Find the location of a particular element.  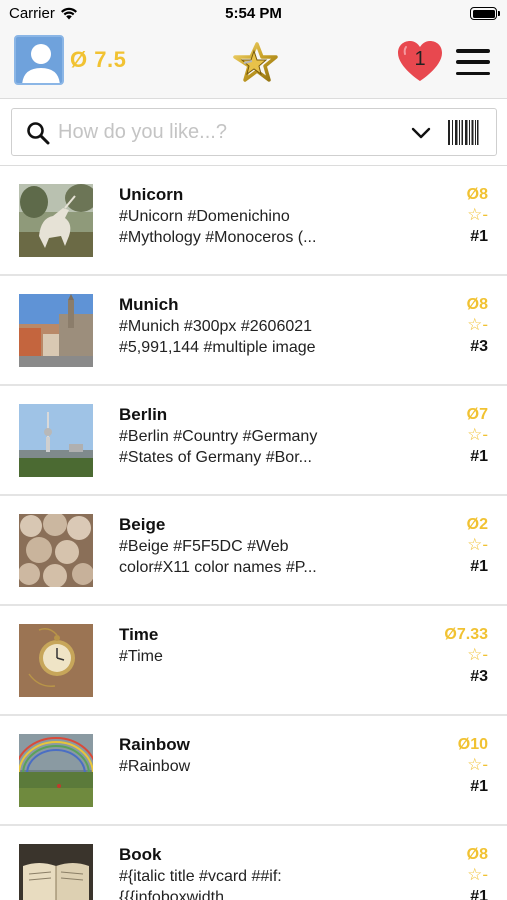

avatar is located at coordinates (39, 60).